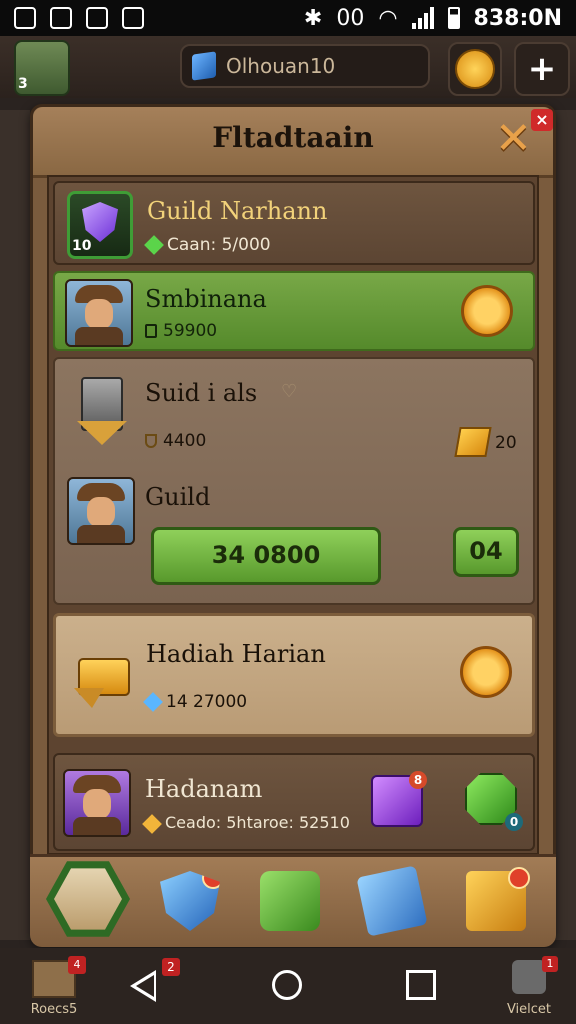 The width and height of the screenshot is (576, 1024). Describe the element at coordinates (82, 246) in the screenshot. I see `guild-level: 10` at that location.